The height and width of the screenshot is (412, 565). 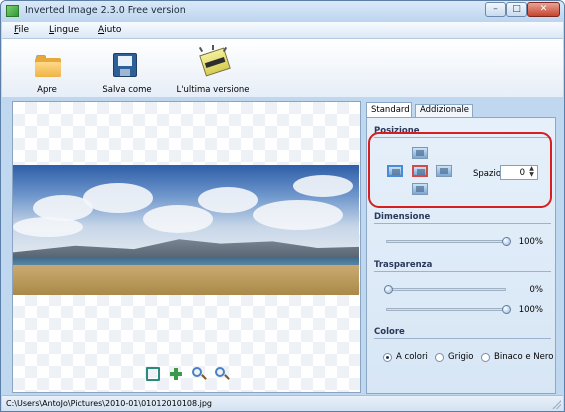 I want to click on floppy-disk-icon, so click(x=125, y=65).